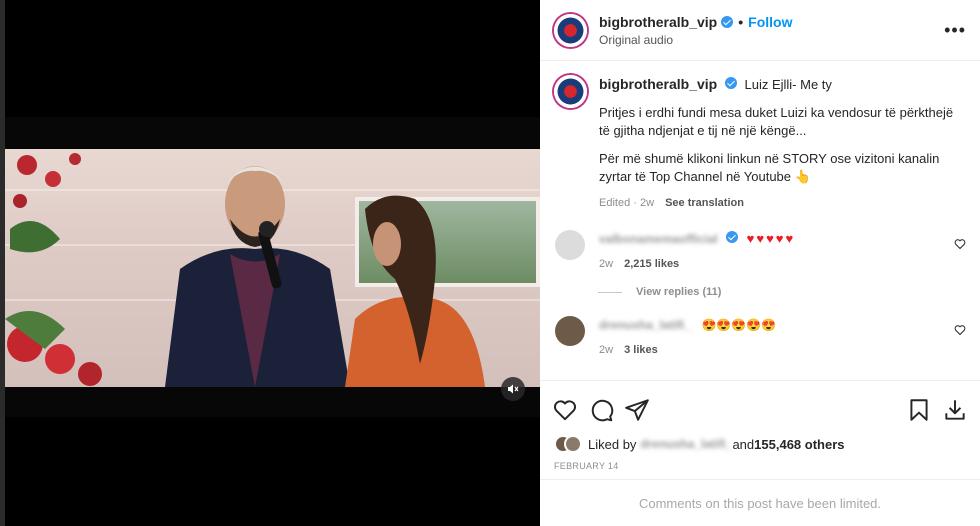  I want to click on flower-decoration, so click(53, 269).